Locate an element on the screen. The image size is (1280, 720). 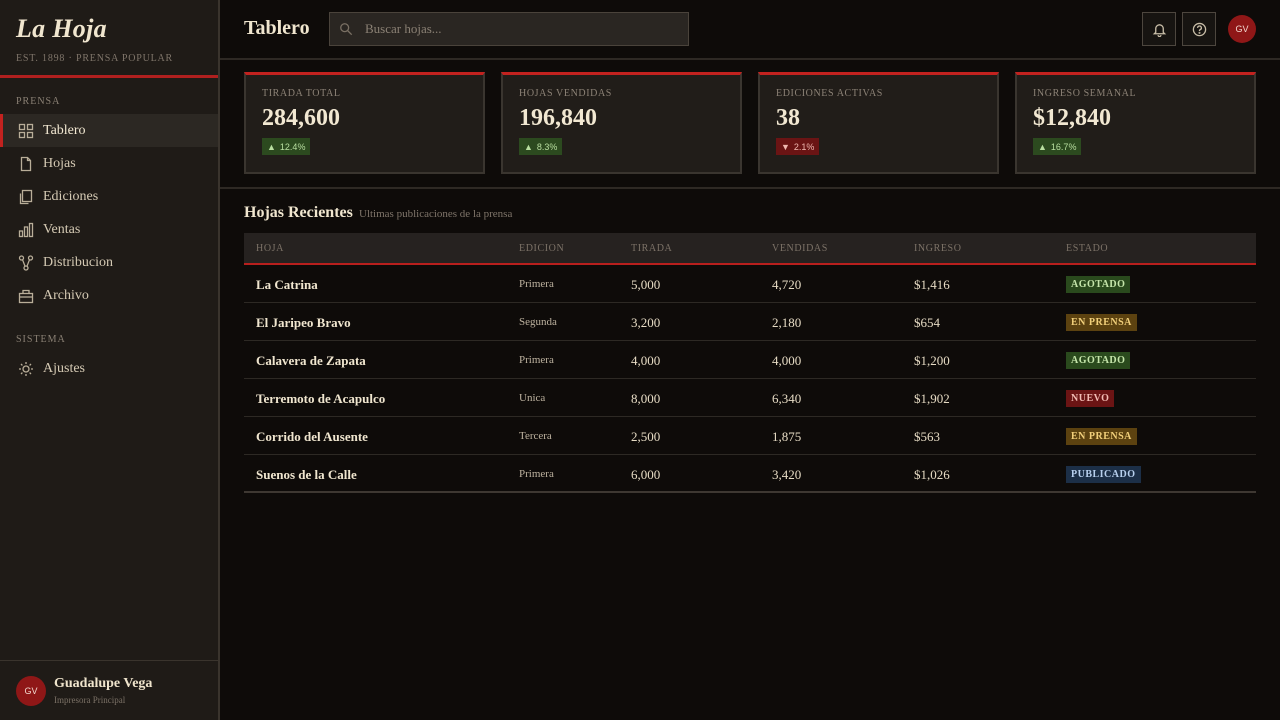
cell-edicion: Segunda is located at coordinates (538, 322).